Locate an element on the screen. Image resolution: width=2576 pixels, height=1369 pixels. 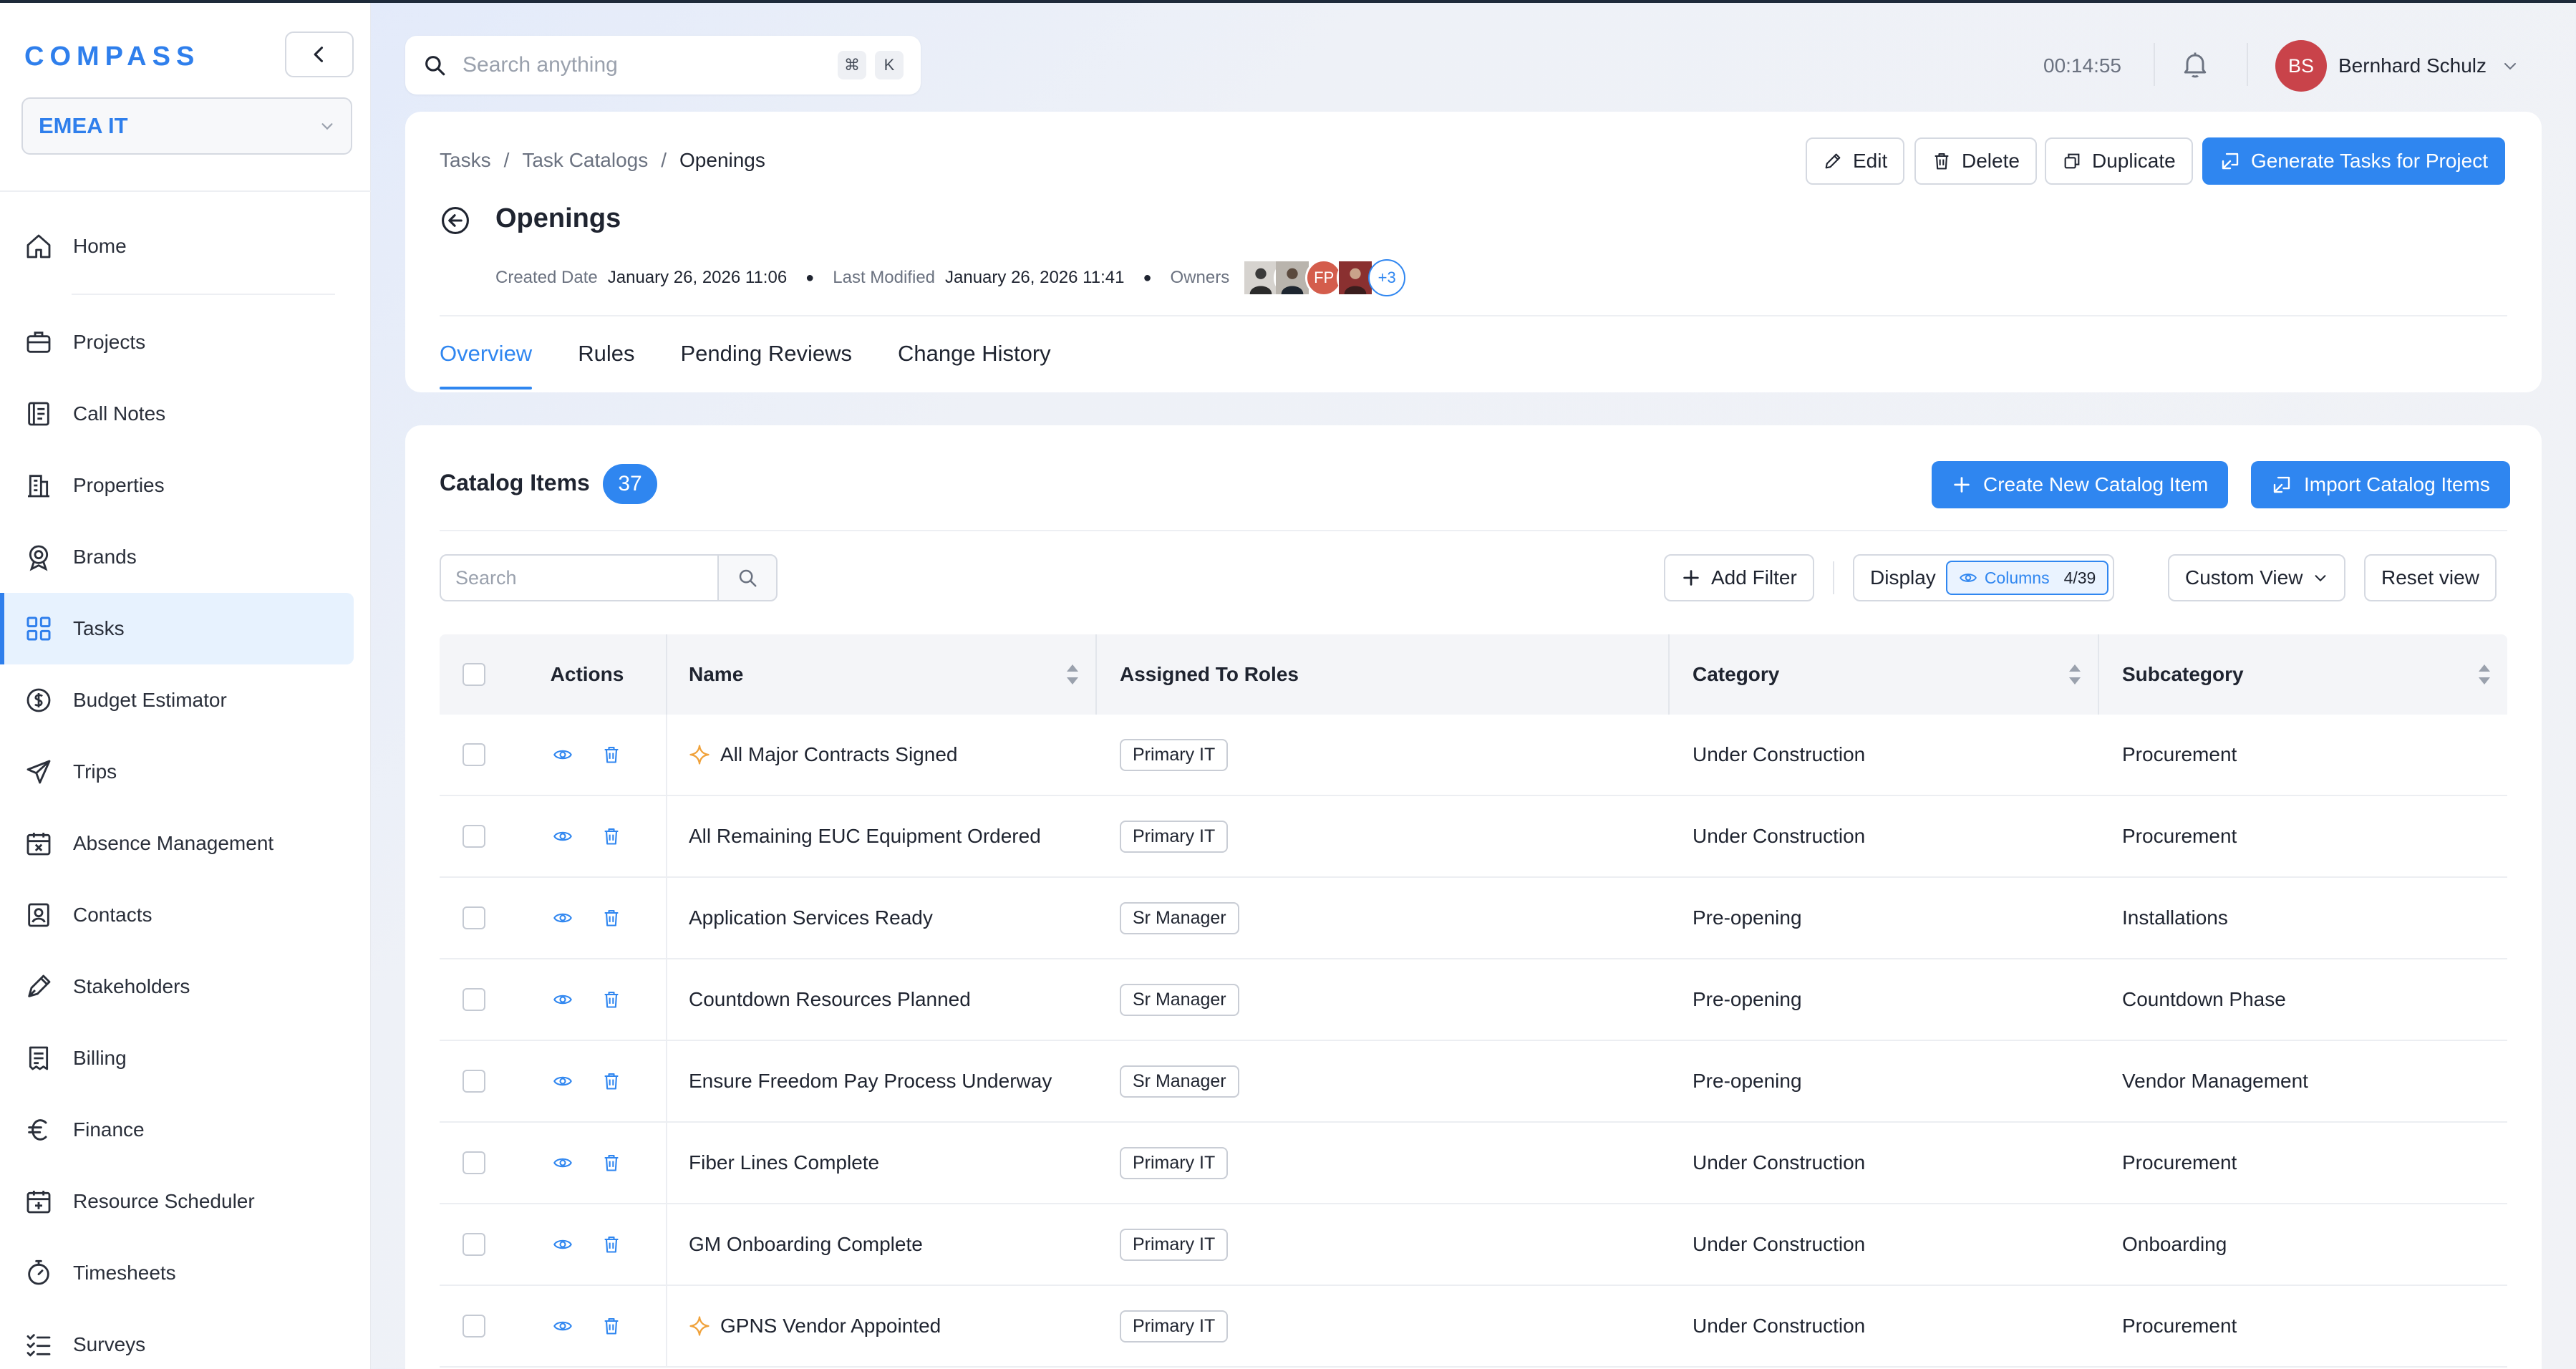
sidebar-item-brands: Brands is located at coordinates (185, 557).